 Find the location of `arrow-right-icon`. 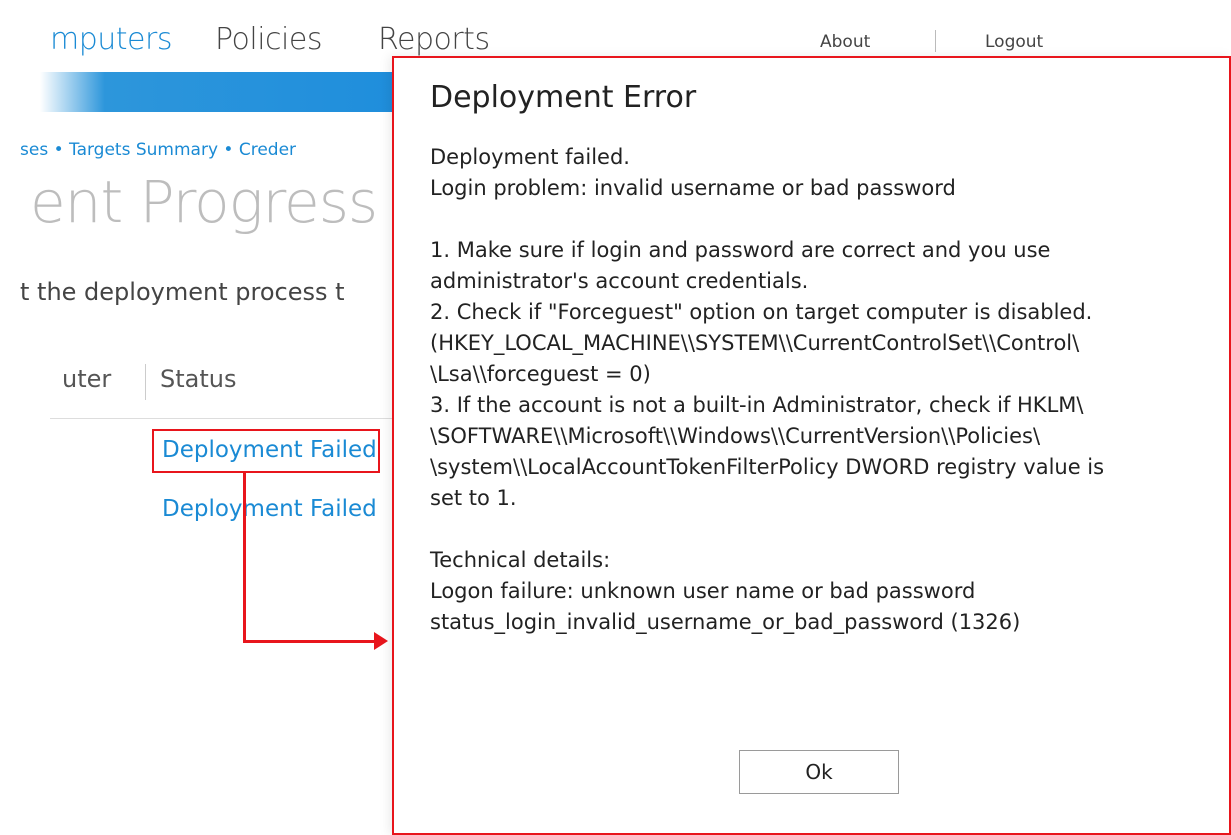

arrow-right-icon is located at coordinates (381, 641).